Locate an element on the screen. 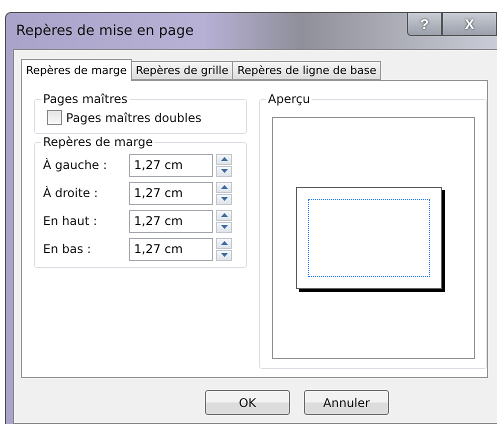 This screenshot has height=424, width=497. group-title: Repères de marge is located at coordinates (98, 142).